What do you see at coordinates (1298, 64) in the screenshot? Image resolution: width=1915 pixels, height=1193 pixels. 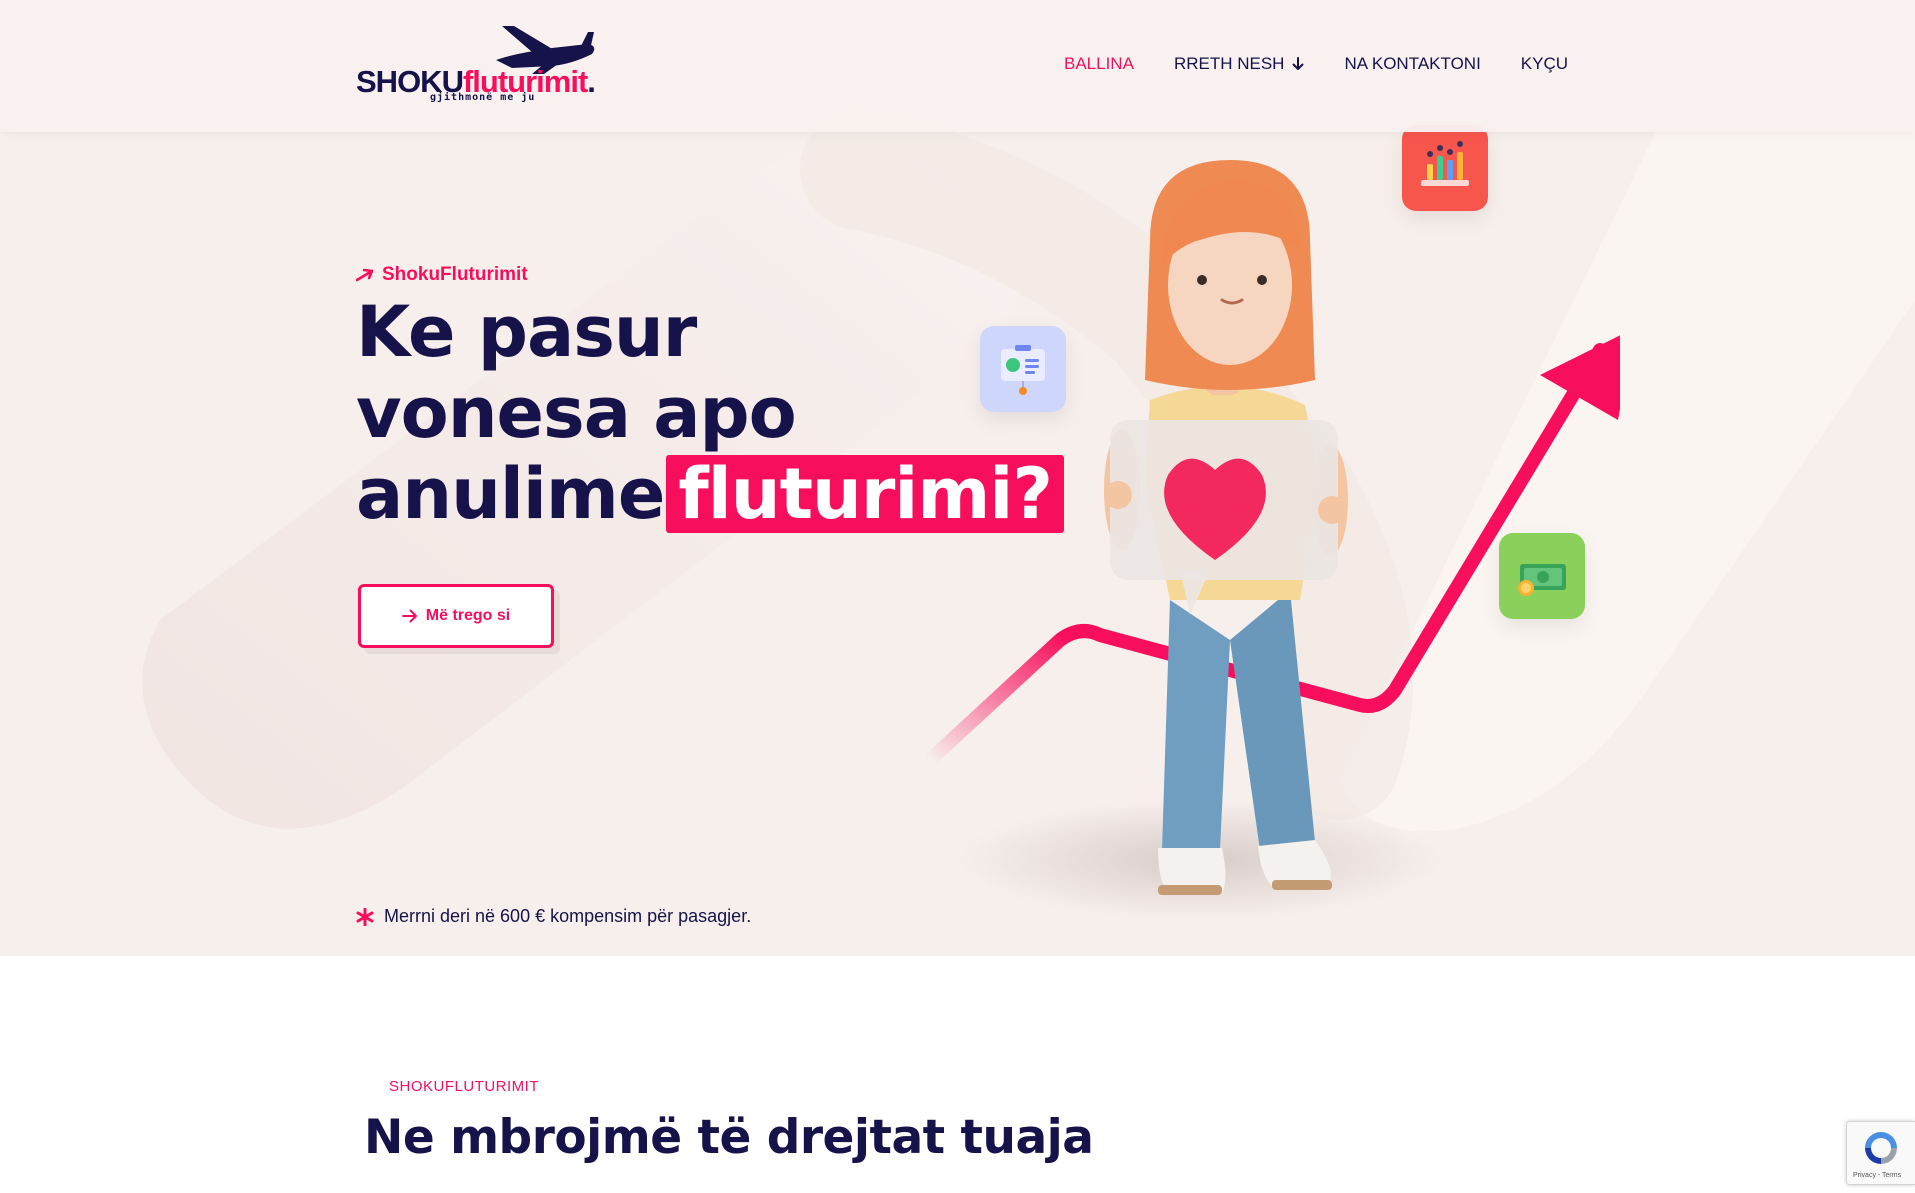 I see `arrow-down-icon` at bounding box center [1298, 64].